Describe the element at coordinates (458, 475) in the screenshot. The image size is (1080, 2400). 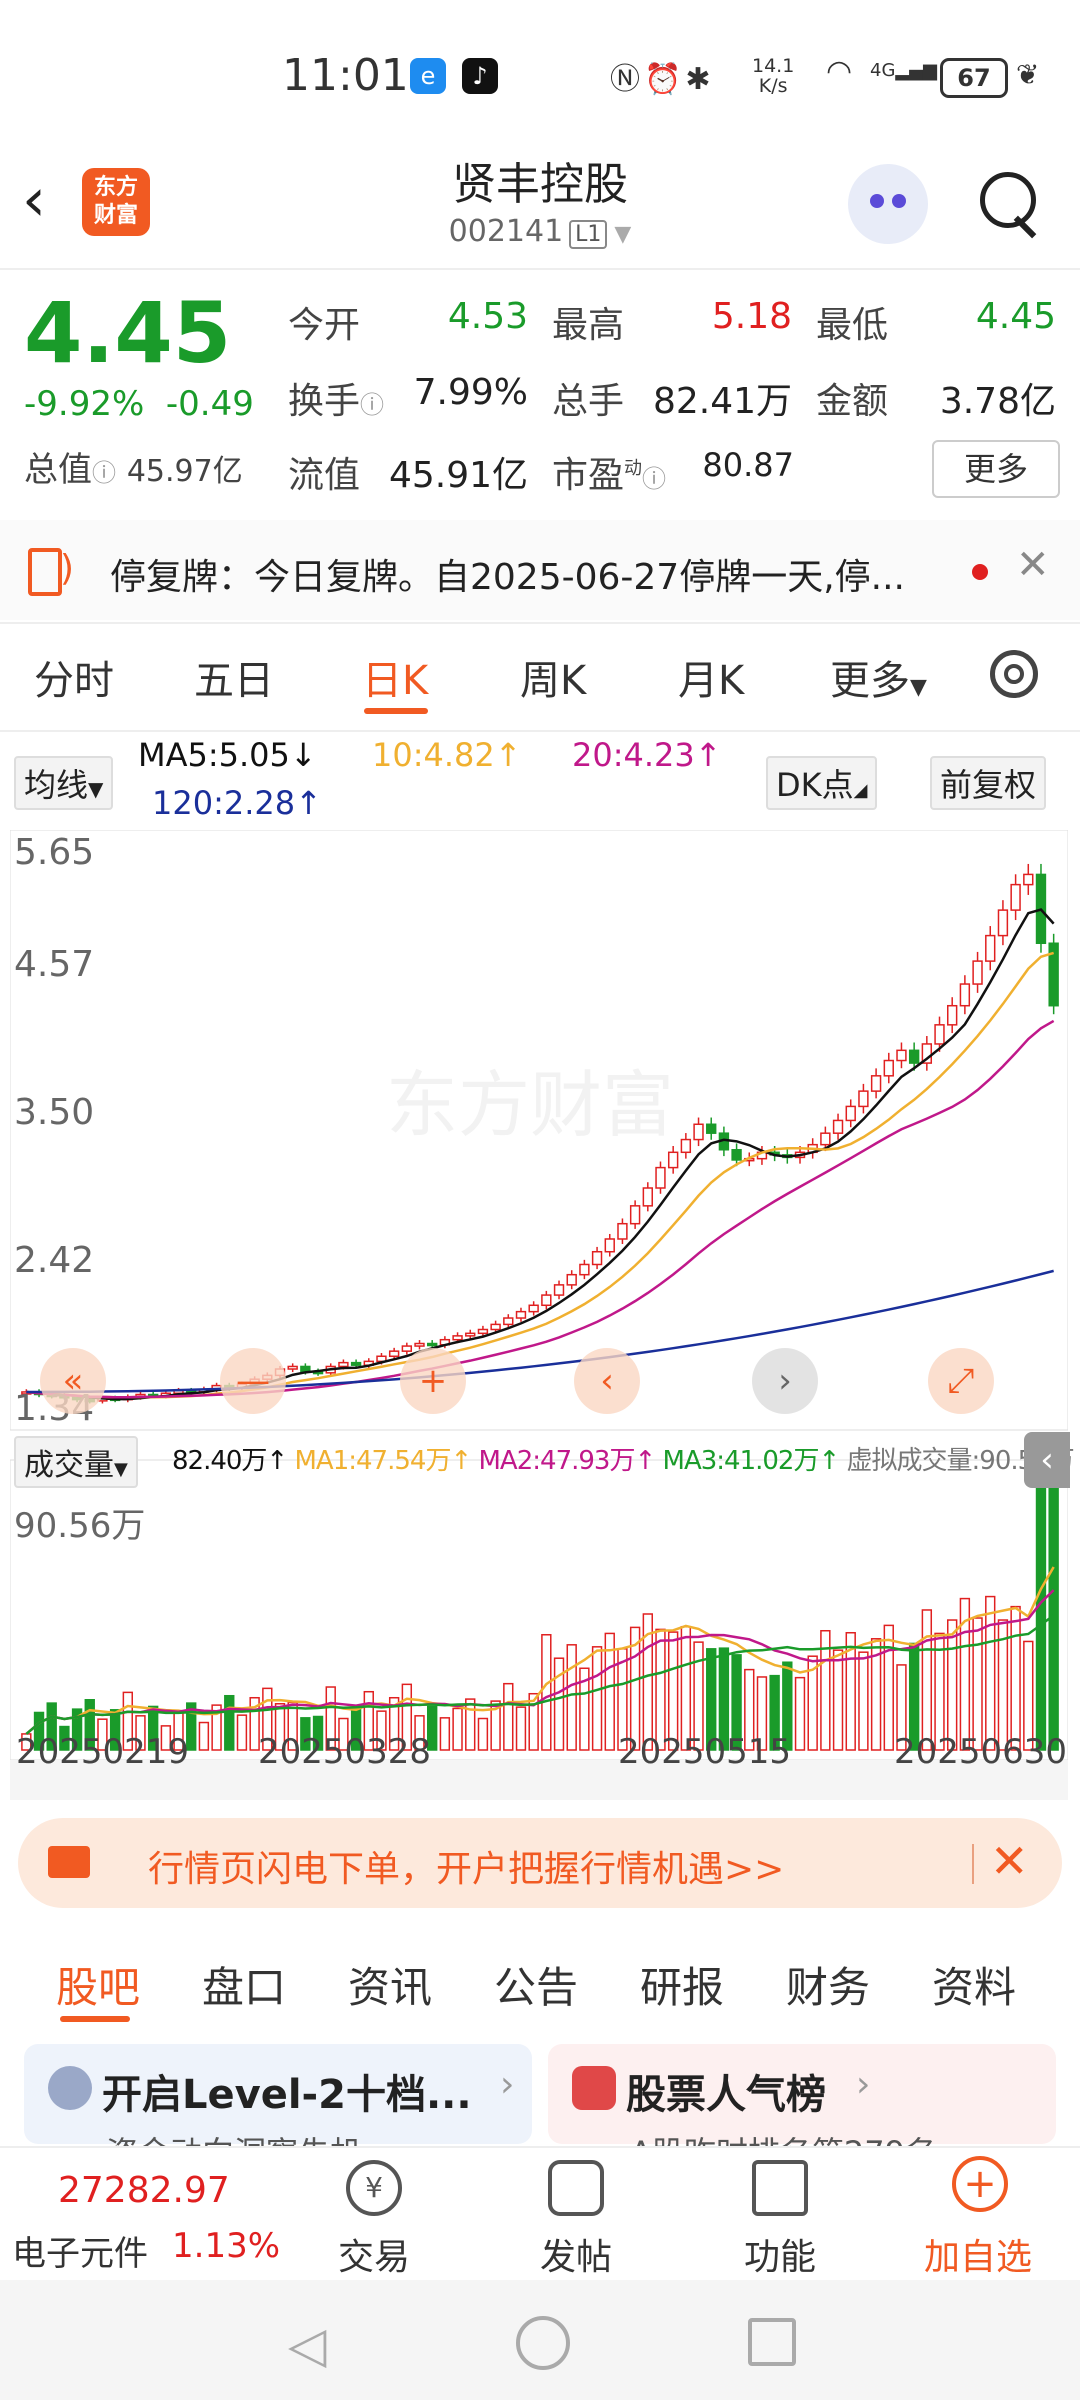
I see `float-value: 45.91亿` at that location.